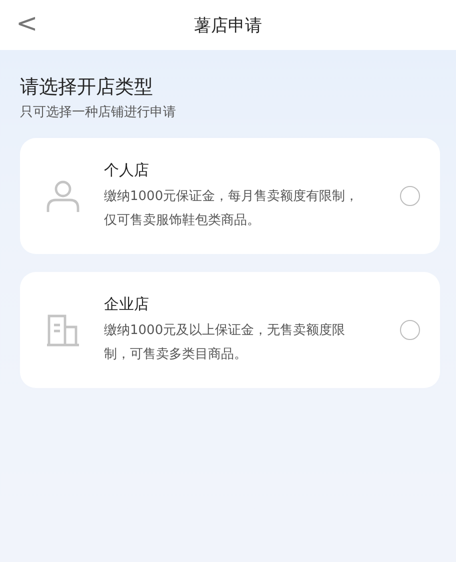 This screenshot has height=562, width=456. What do you see at coordinates (228, 25) in the screenshot?
I see `page-title: 薯店申请` at bounding box center [228, 25].